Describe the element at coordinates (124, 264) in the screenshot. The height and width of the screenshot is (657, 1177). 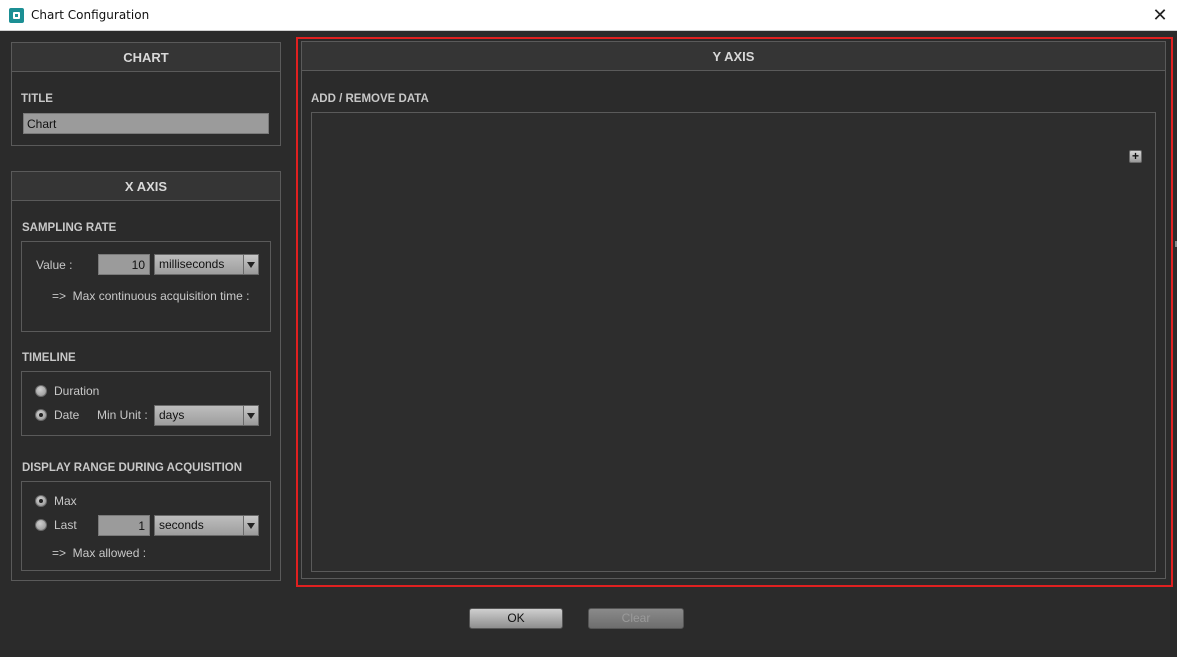
I see `sampling-value-input` at that location.